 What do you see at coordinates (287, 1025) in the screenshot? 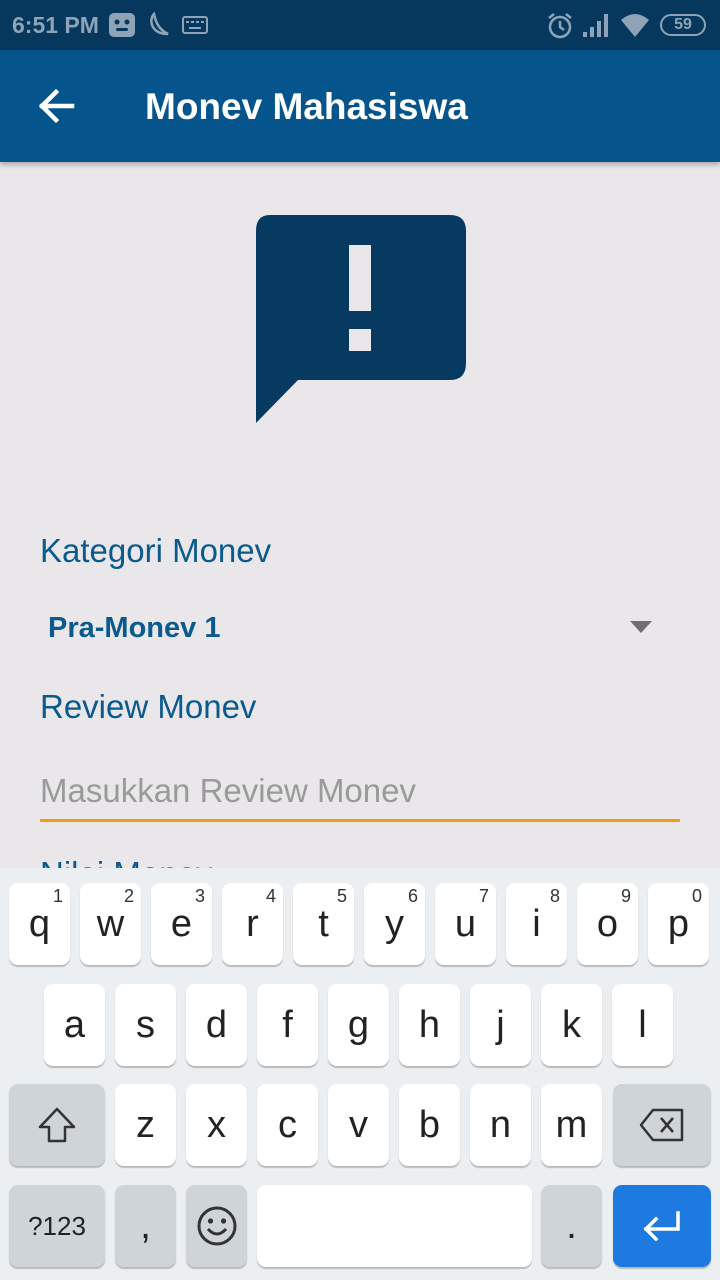
I see `key-f: f` at bounding box center [287, 1025].